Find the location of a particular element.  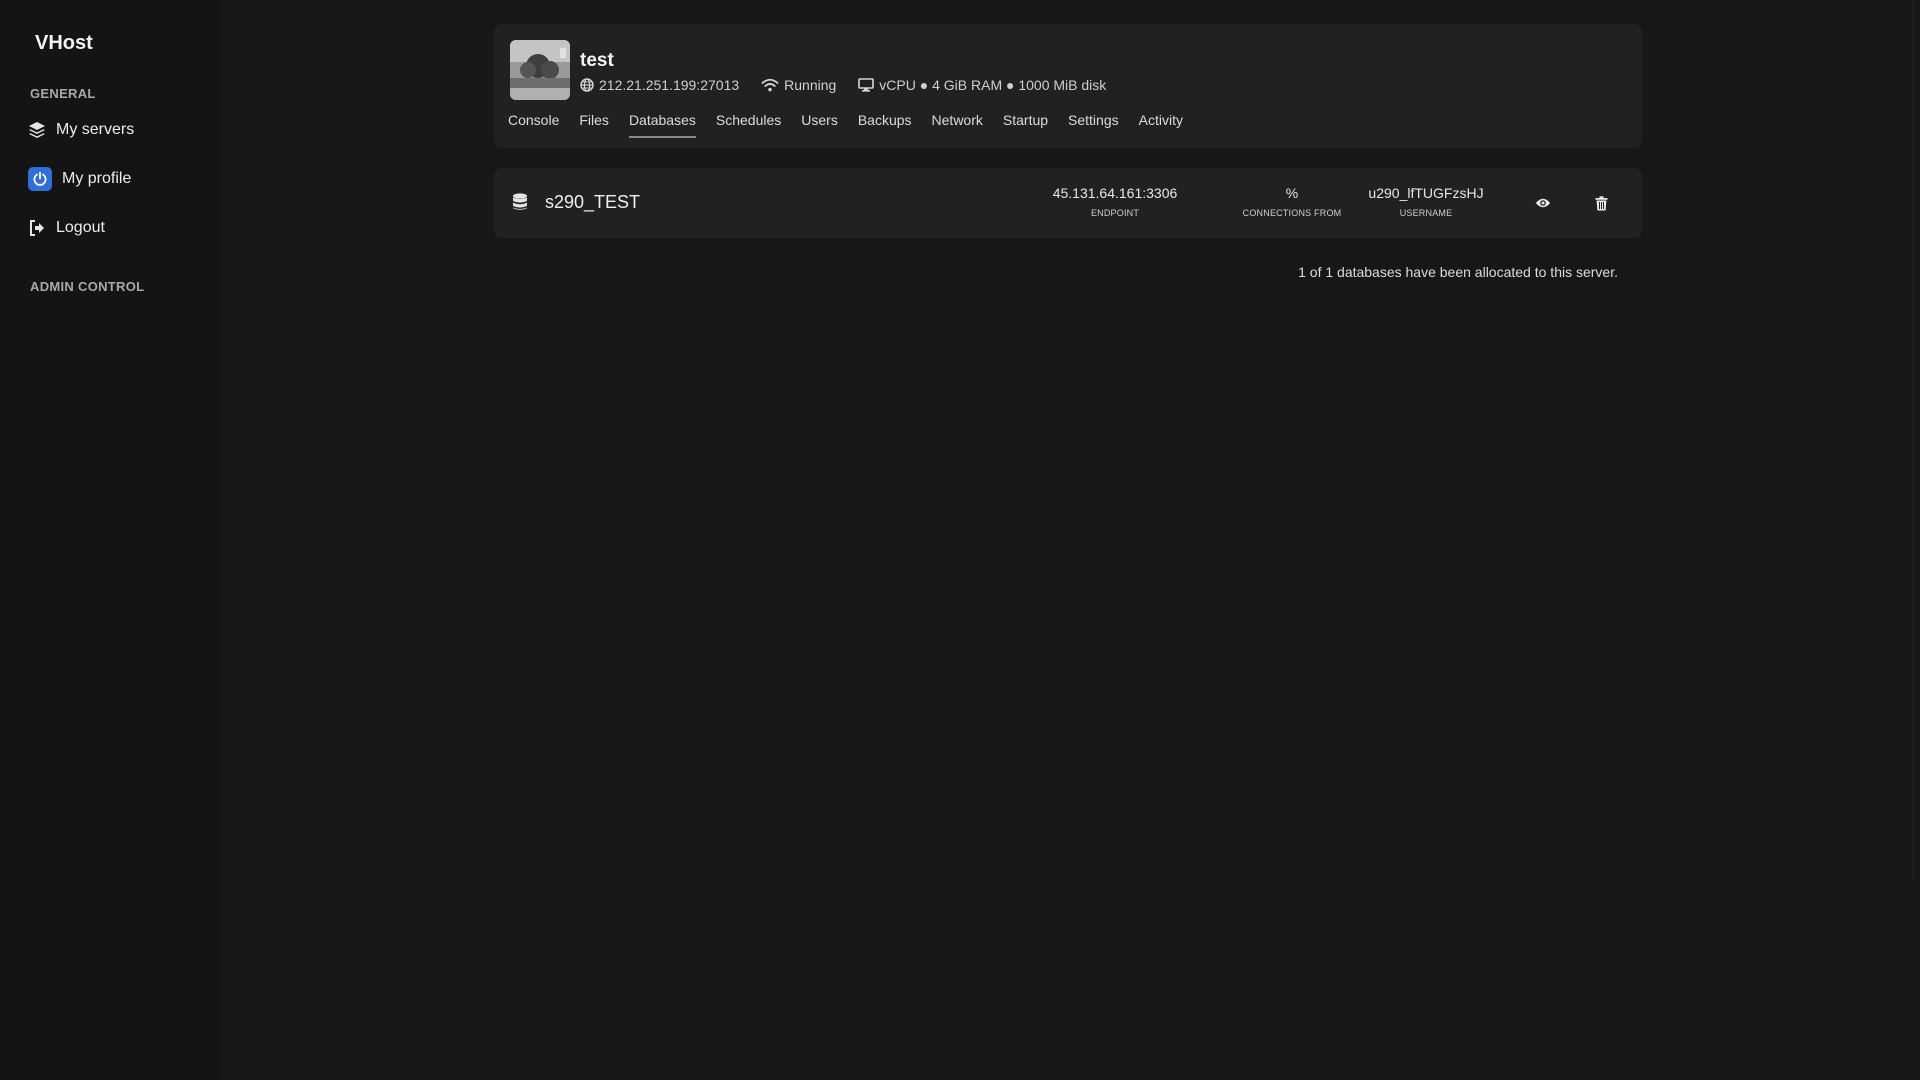

delete-database-button is located at coordinates (1601, 203).